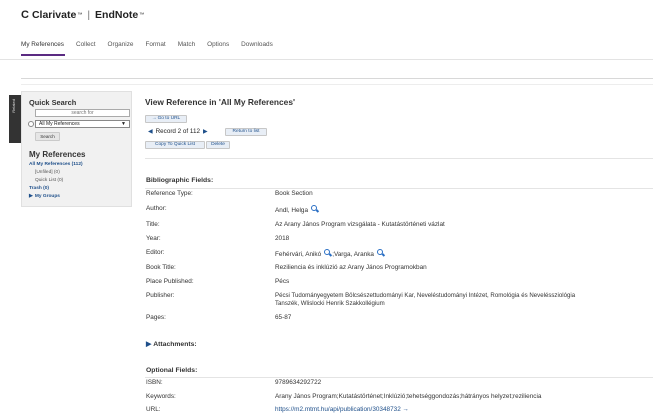 The image size is (653, 417). Describe the element at coordinates (15, 119) in the screenshot. I see `related-side-tab: Related` at that location.